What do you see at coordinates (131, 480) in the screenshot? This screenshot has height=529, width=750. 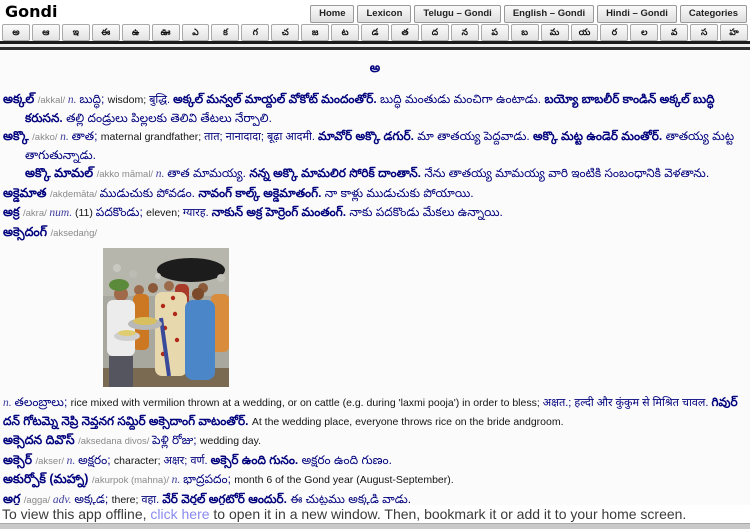 I see `phonetic: /akurpok (mahna)/` at bounding box center [131, 480].